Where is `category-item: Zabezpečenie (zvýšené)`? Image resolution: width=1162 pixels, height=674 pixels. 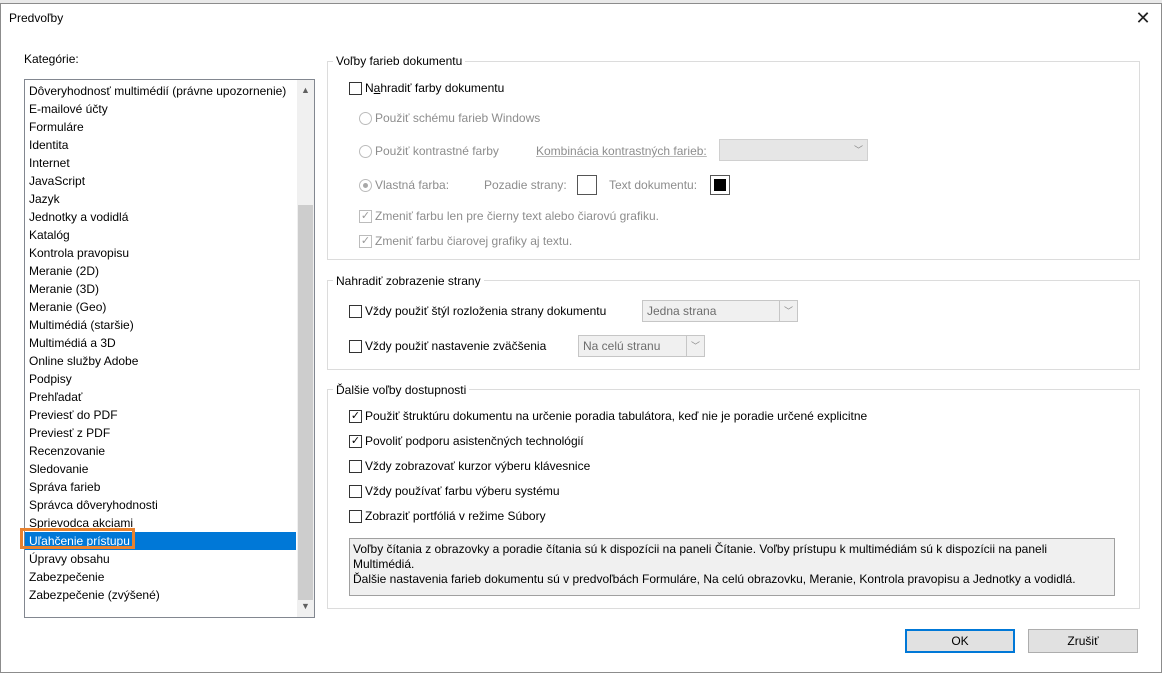 category-item: Zabezpečenie (zvýšené) is located at coordinates (94, 595).